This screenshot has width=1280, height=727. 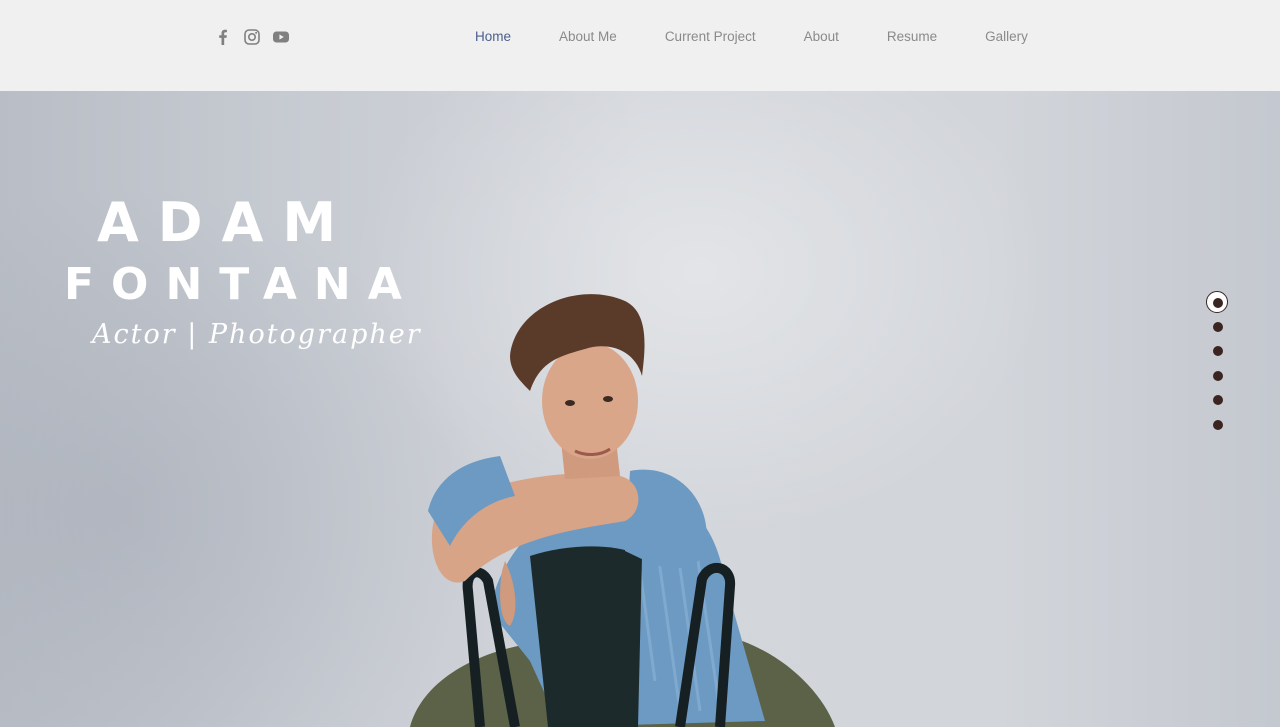 I want to click on nav-item-current-project: Current Project, so click(x=710, y=37).